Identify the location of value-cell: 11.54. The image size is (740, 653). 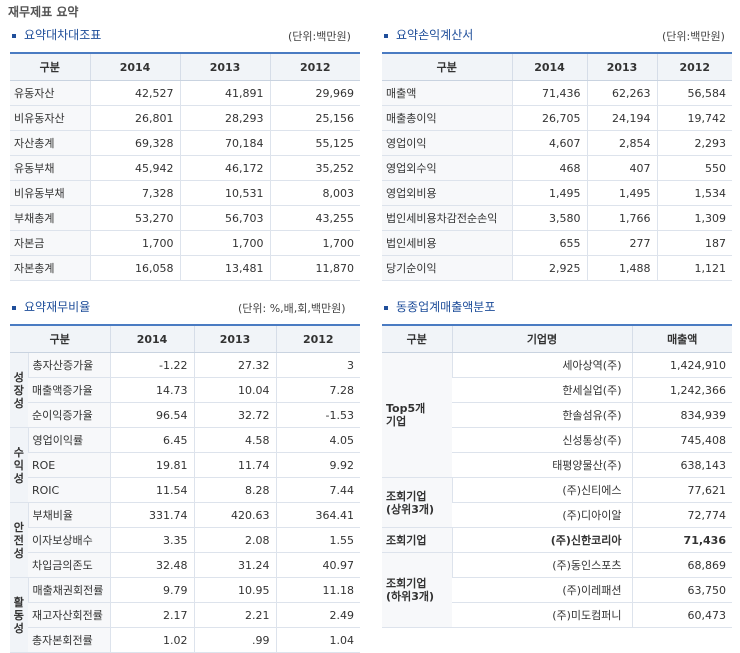
(151, 490).